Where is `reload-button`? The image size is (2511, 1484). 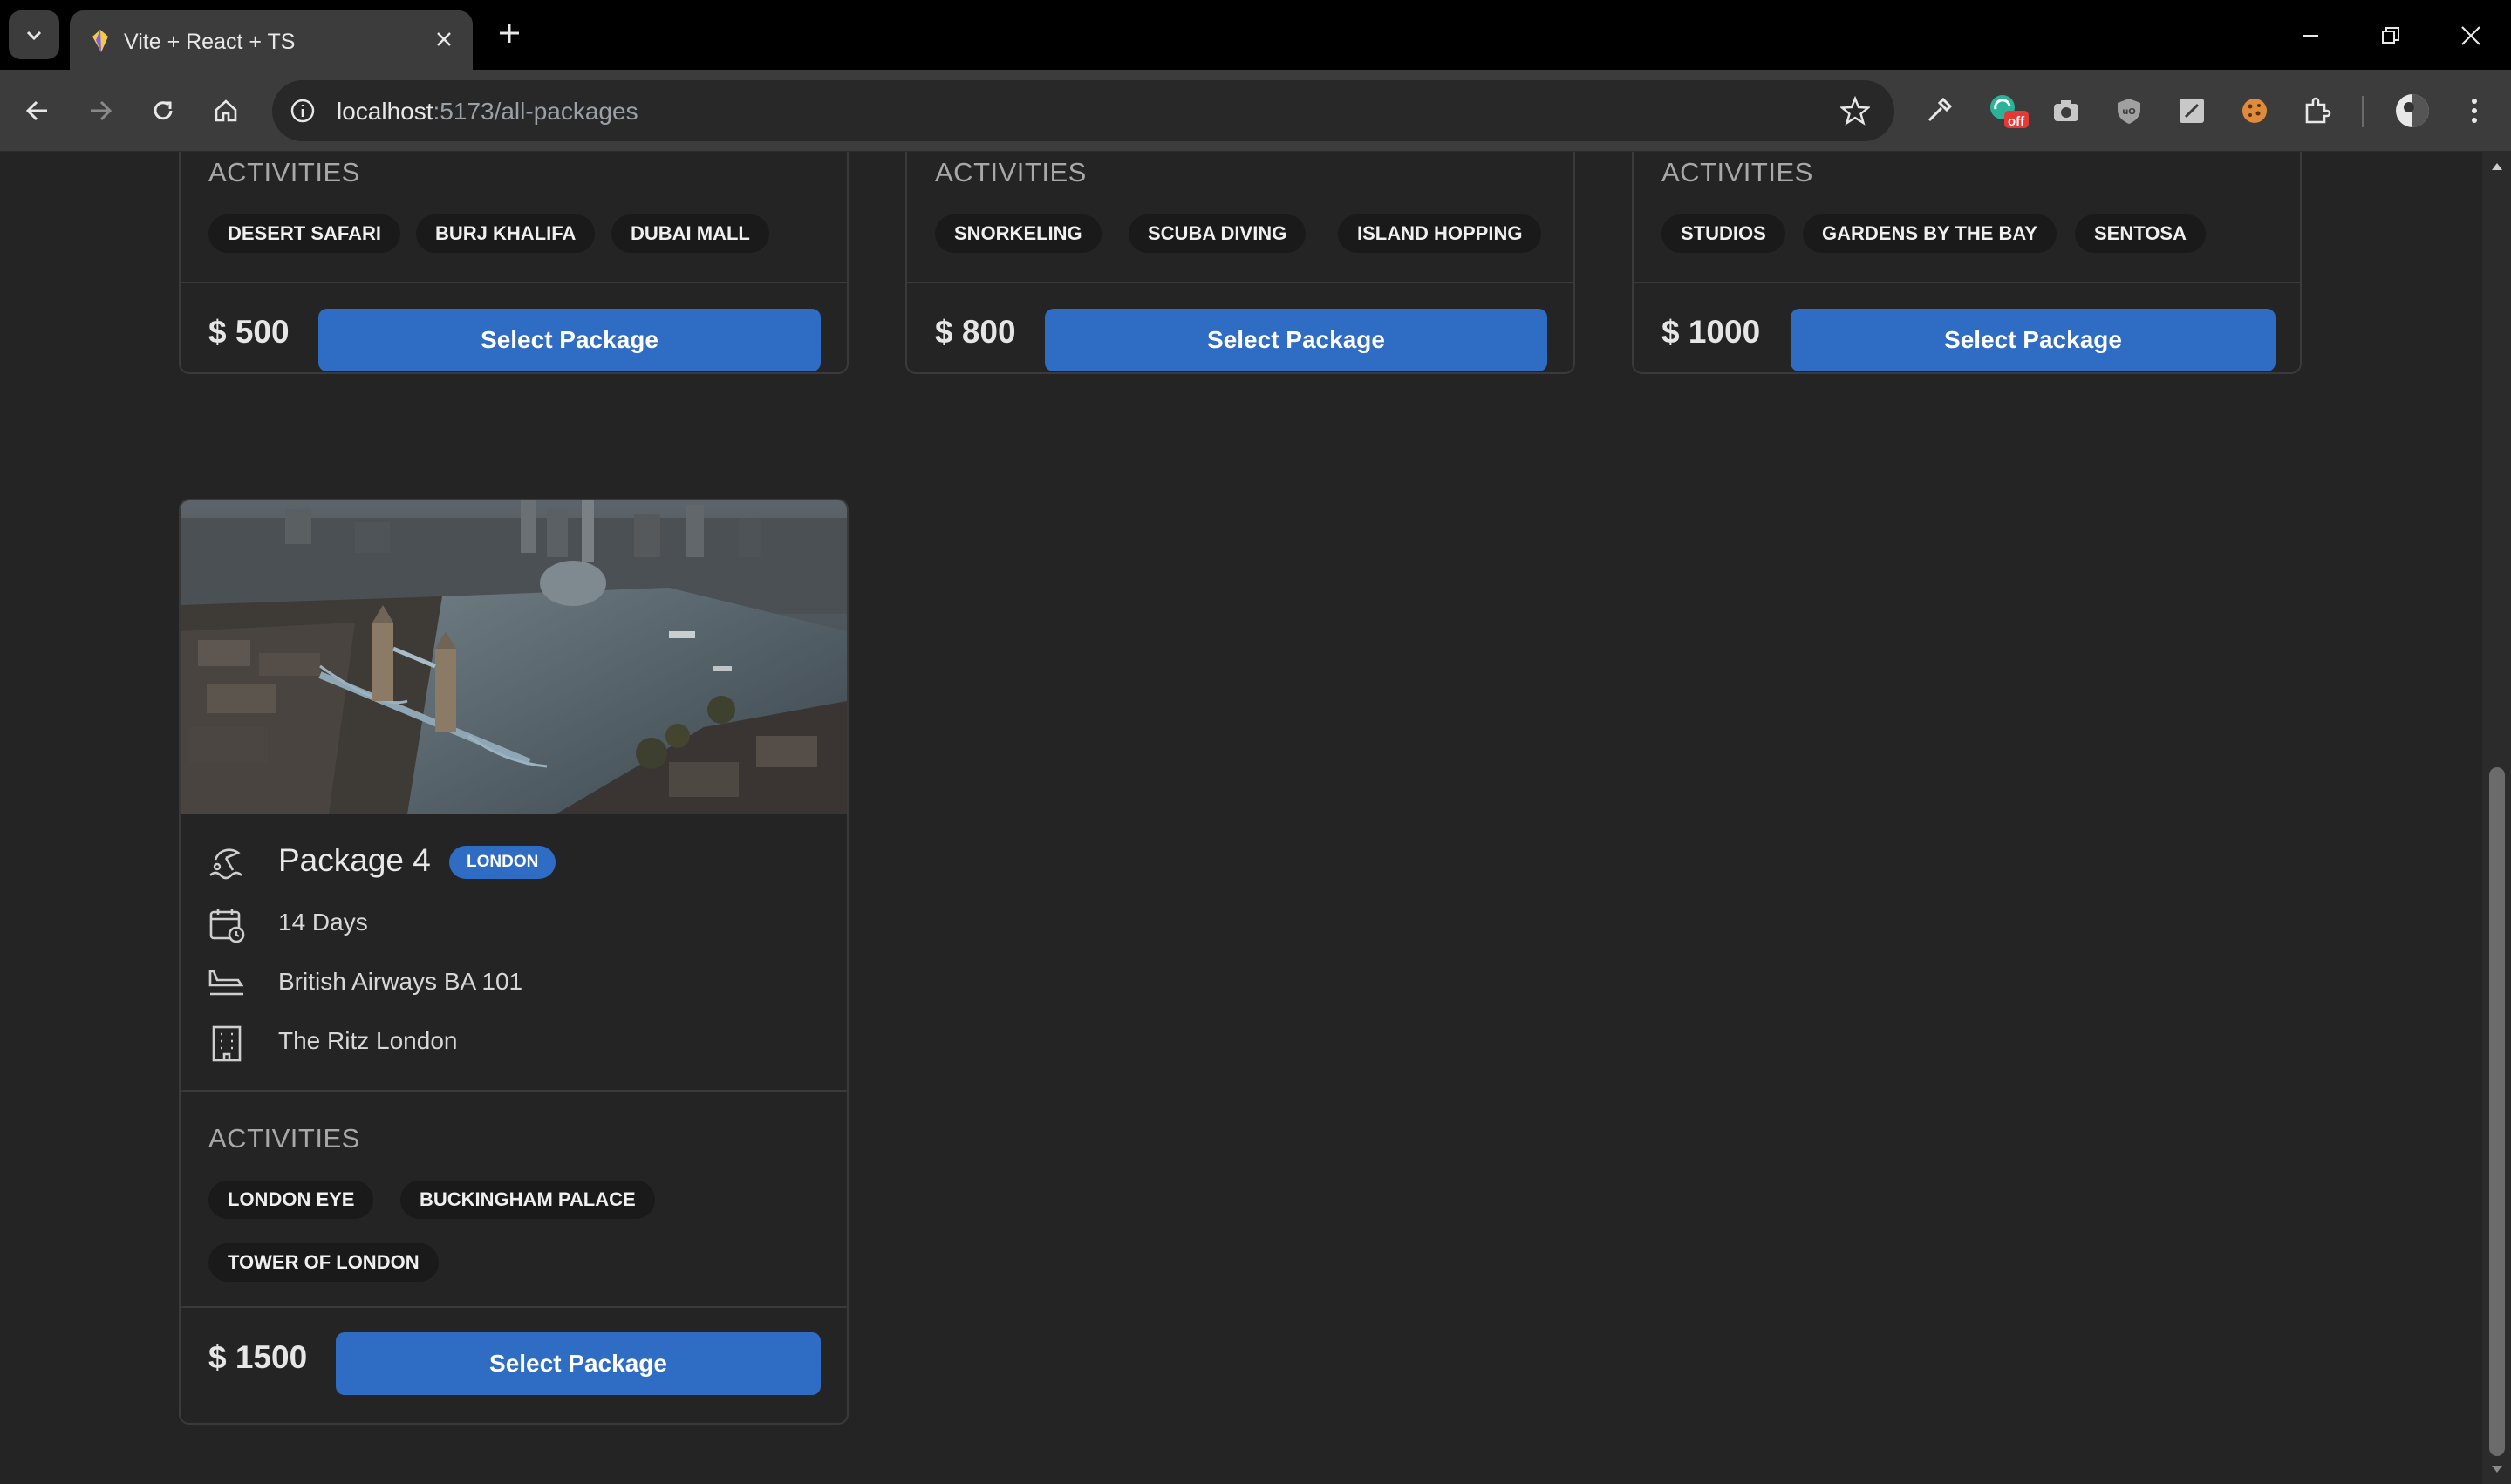 reload-button is located at coordinates (163, 111).